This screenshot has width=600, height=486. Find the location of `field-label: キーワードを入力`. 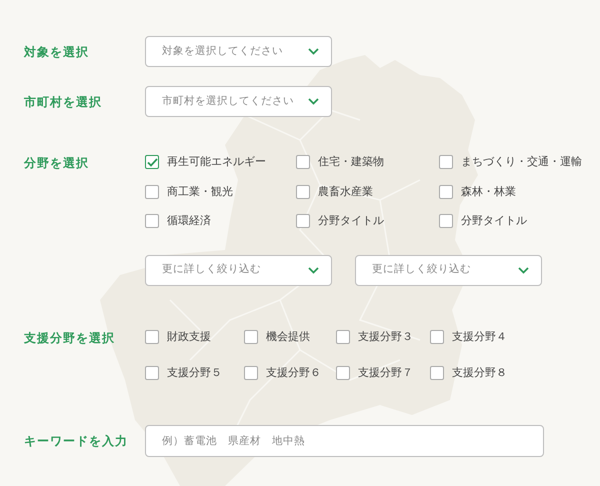

field-label: キーワードを入力 is located at coordinates (76, 441).